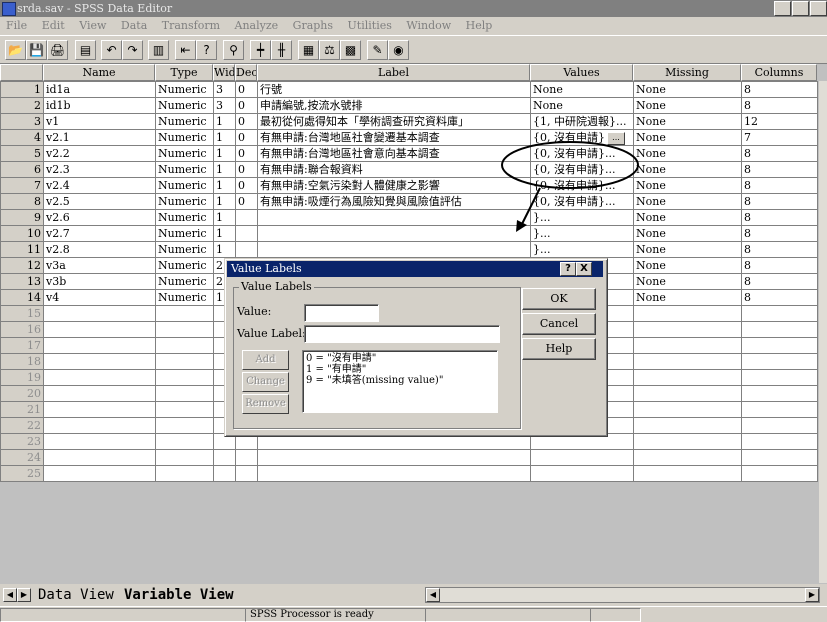  What do you see at coordinates (265, 360) in the screenshot?
I see `add-button: Add` at bounding box center [265, 360].